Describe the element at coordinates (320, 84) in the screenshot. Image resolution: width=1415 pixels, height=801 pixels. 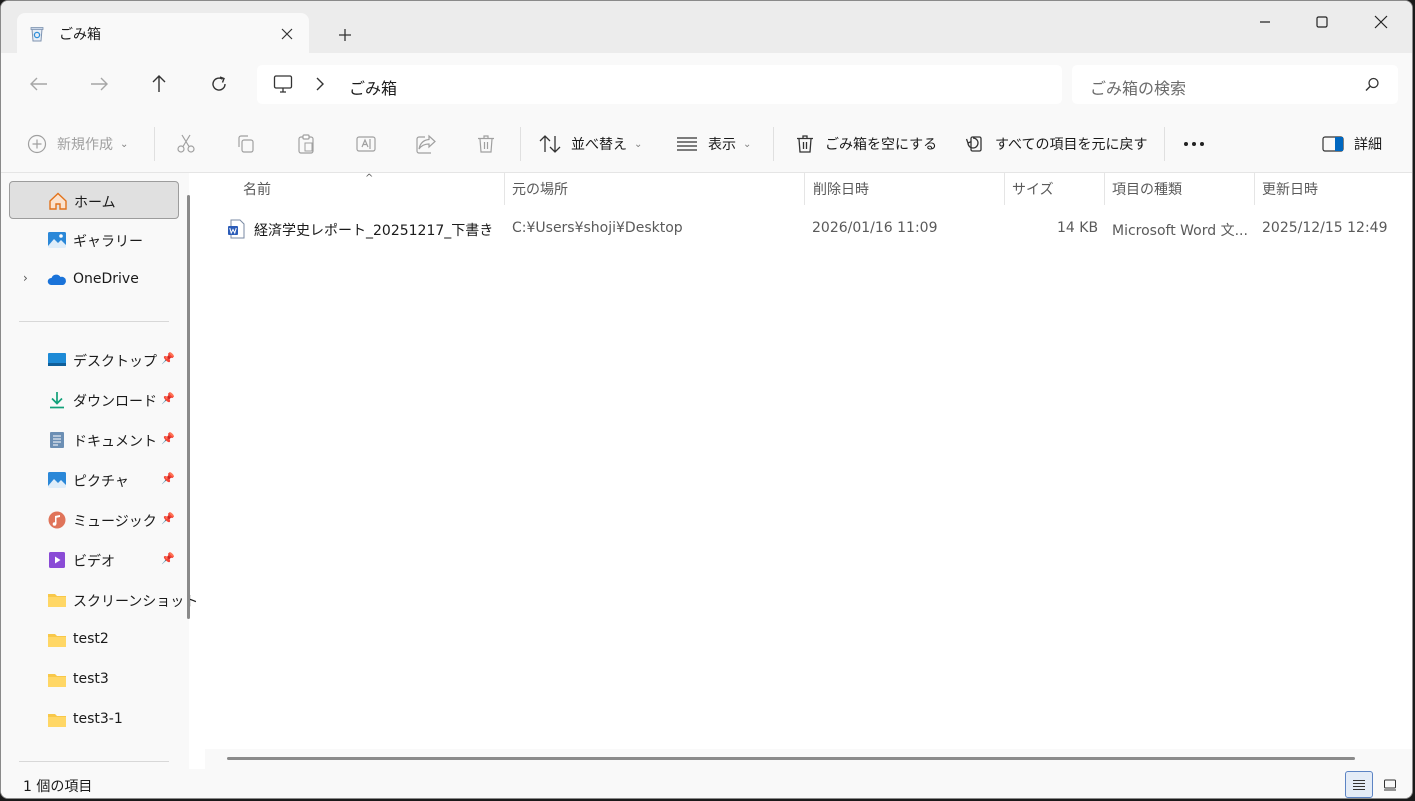
I see `chevron-right-icon` at that location.